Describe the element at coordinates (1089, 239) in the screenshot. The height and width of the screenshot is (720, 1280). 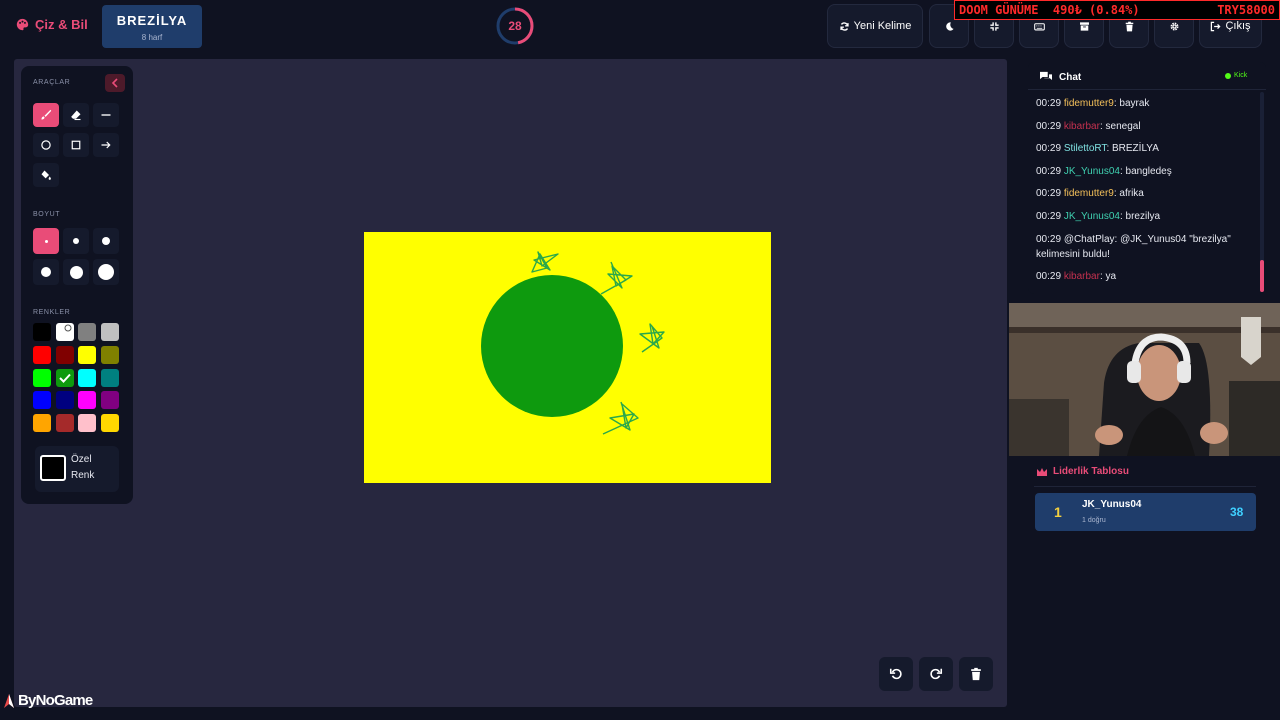
I see `message-user: @ChatPlay` at that location.